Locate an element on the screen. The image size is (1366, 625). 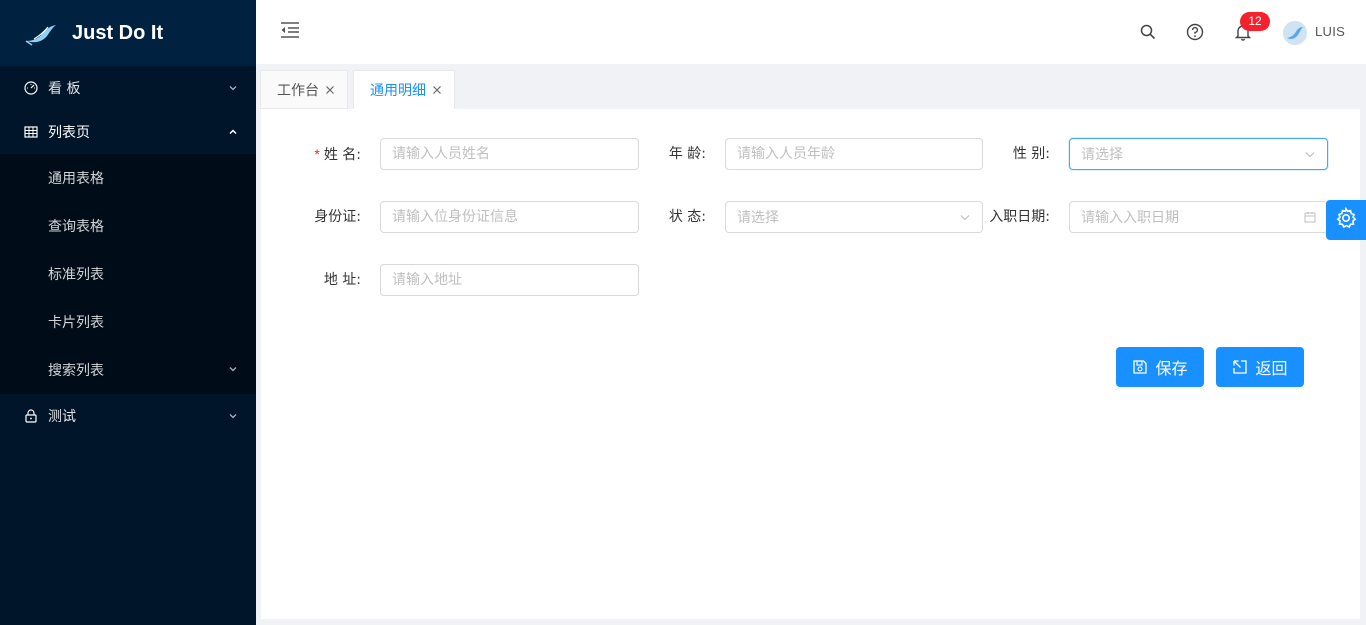
sidebar-item-dashboard: 看 板 is located at coordinates (128, 88).